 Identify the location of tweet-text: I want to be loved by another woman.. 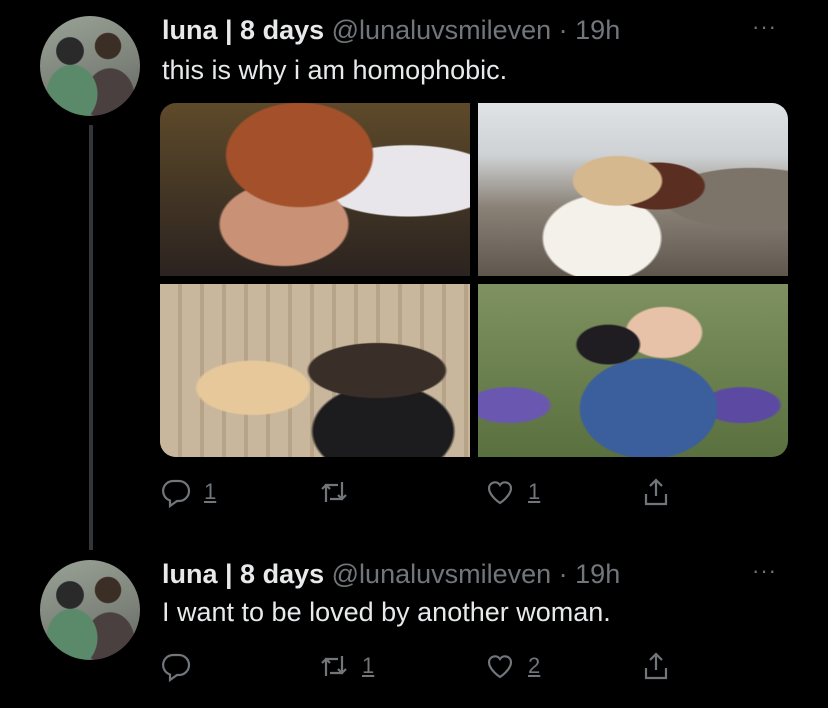
(386, 612).